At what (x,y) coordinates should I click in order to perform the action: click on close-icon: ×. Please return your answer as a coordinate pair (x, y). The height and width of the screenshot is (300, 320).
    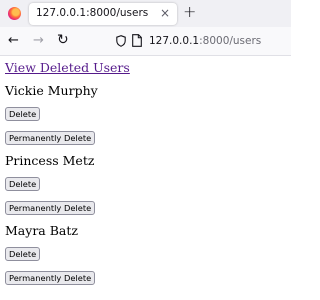
    Looking at the image, I should click on (165, 13).